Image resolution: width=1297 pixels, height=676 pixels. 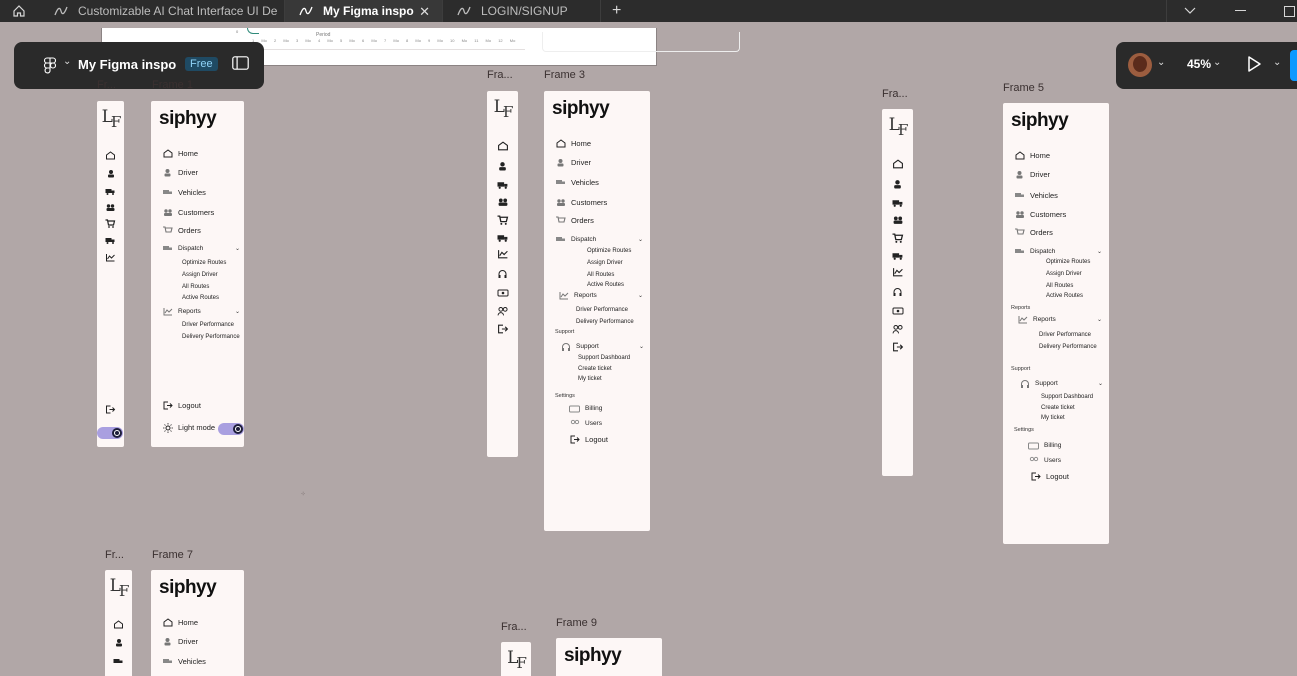 I want to click on nav-item-billing: Billing, so click(x=585, y=408).